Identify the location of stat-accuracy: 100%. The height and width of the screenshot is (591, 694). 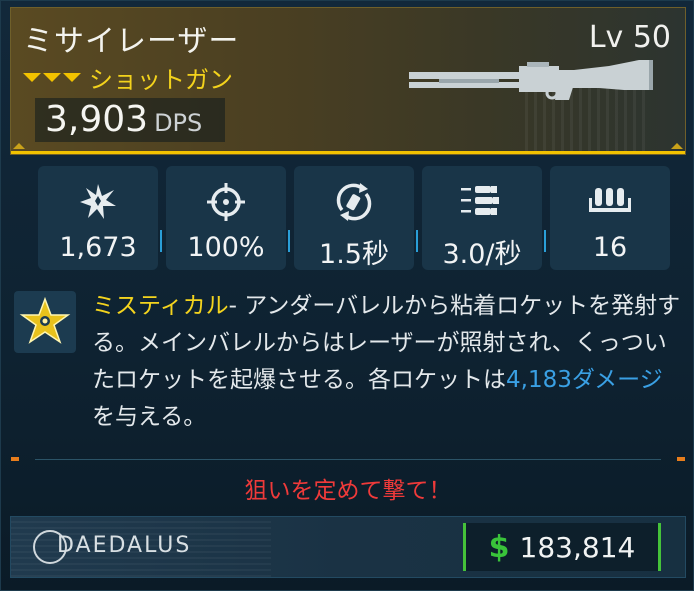
(223, 218).